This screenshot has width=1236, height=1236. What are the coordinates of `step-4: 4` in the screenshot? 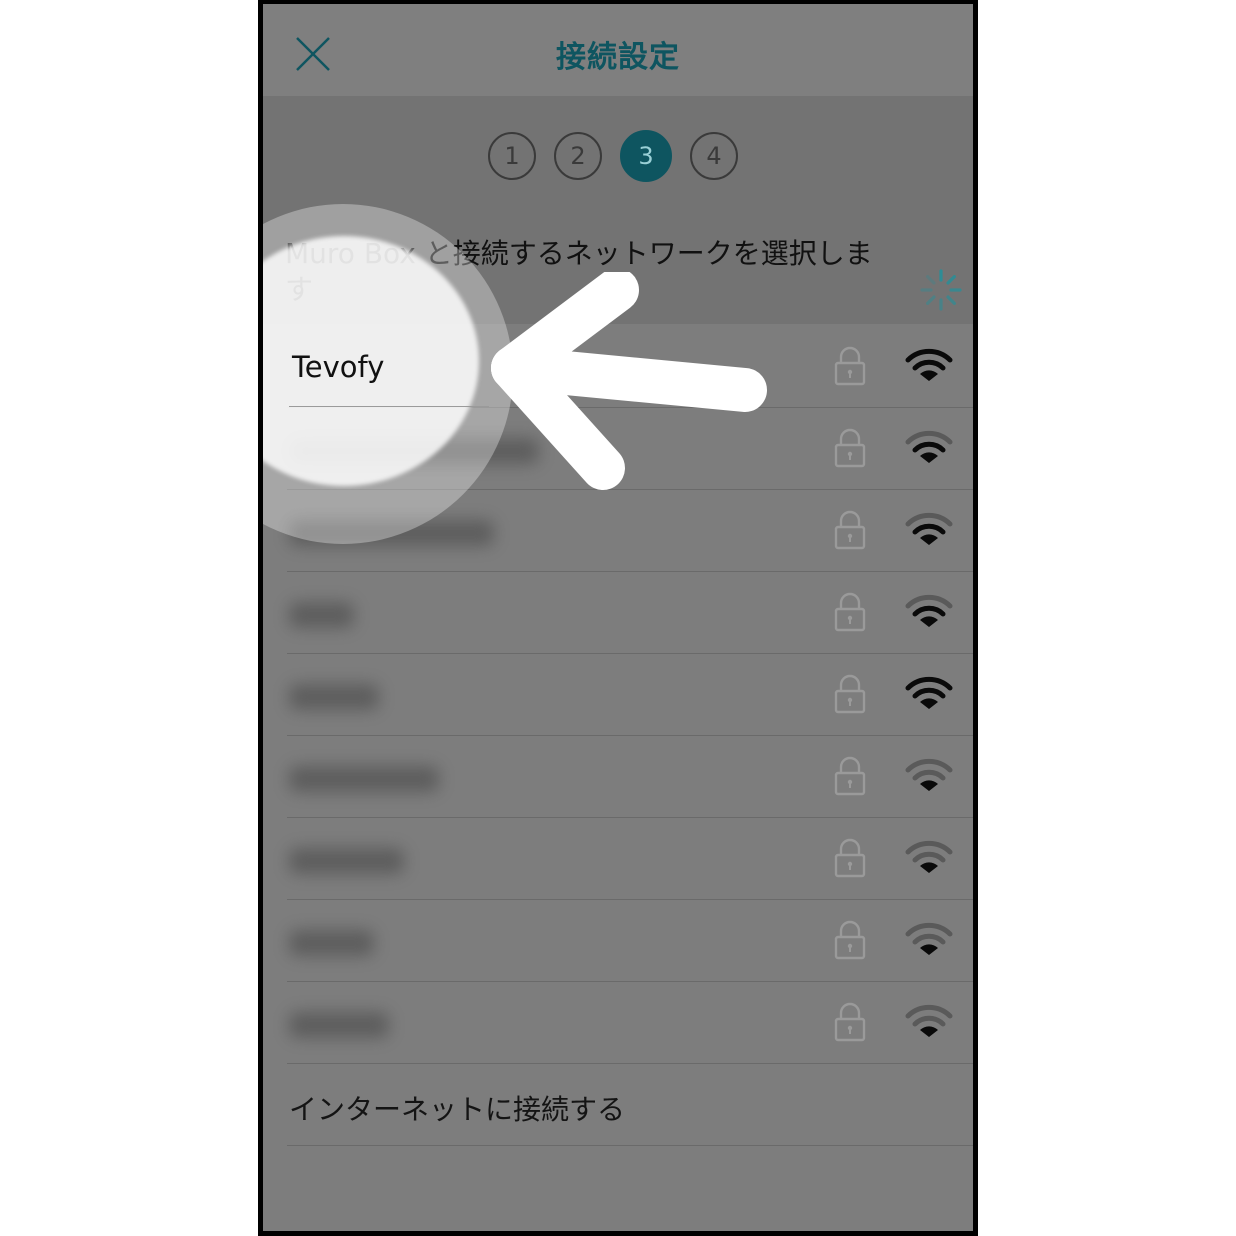 It's located at (714, 156).